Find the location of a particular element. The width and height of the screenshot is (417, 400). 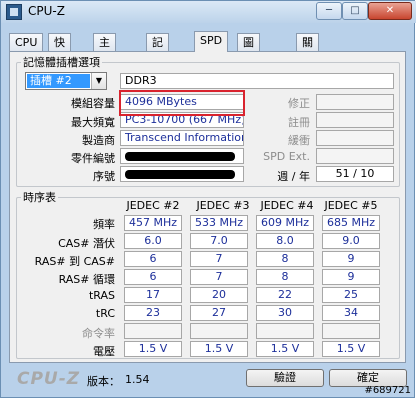

timing-cell: 8.0 is located at coordinates (285, 241).